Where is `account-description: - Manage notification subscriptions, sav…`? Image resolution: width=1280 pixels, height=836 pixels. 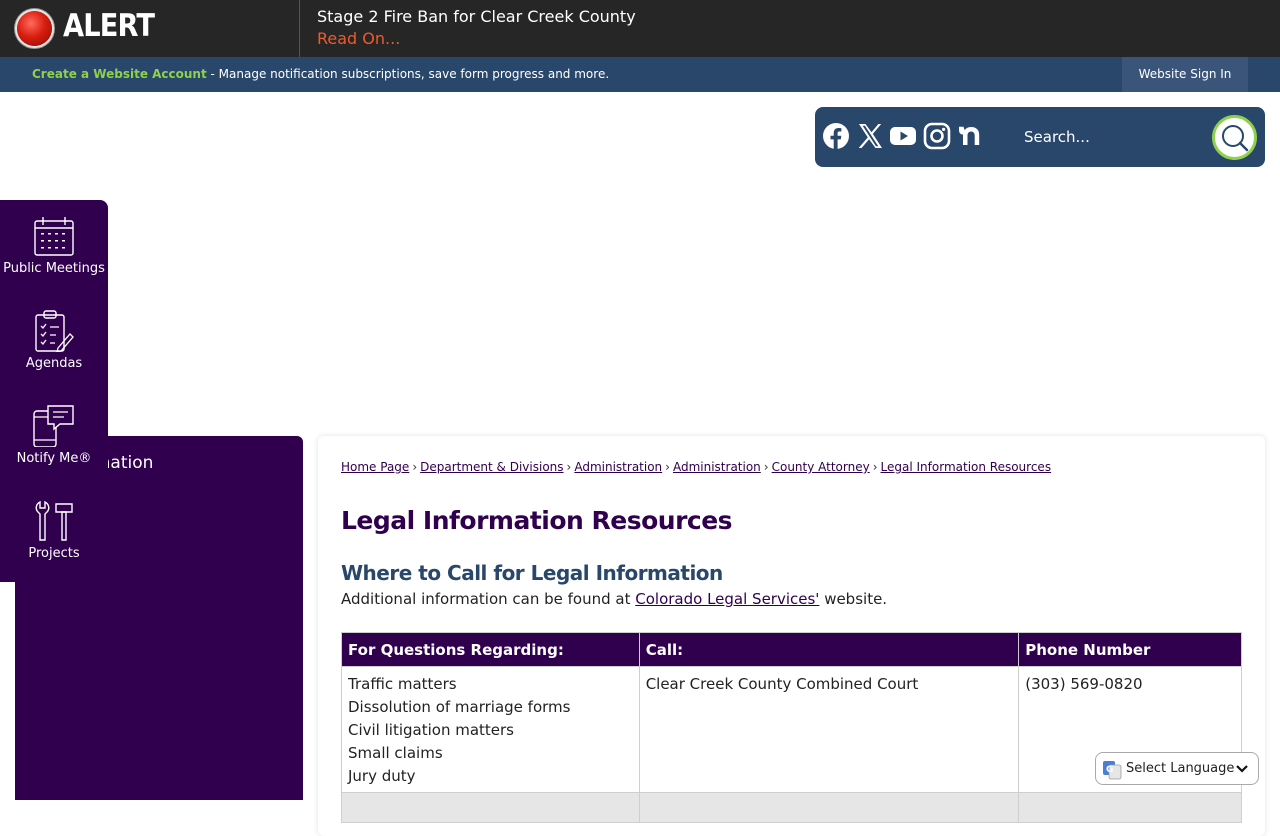 account-description: - Manage notification subscriptions, sav… is located at coordinates (408, 74).